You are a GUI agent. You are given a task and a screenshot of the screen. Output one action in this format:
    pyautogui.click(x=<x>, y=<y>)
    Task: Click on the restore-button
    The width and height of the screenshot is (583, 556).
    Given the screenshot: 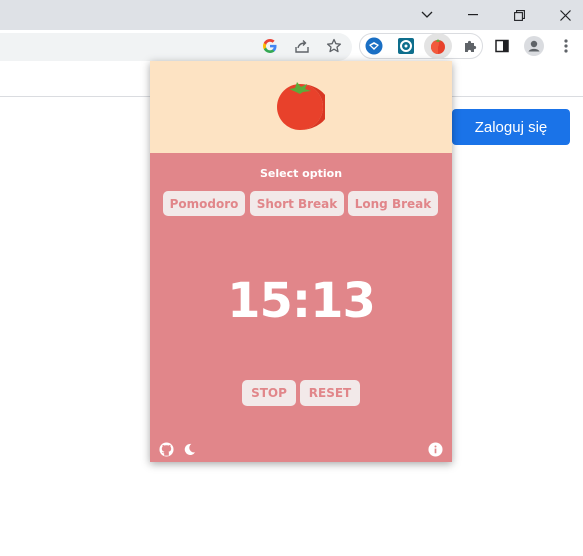 What is the action you would take?
    pyautogui.click(x=519, y=15)
    